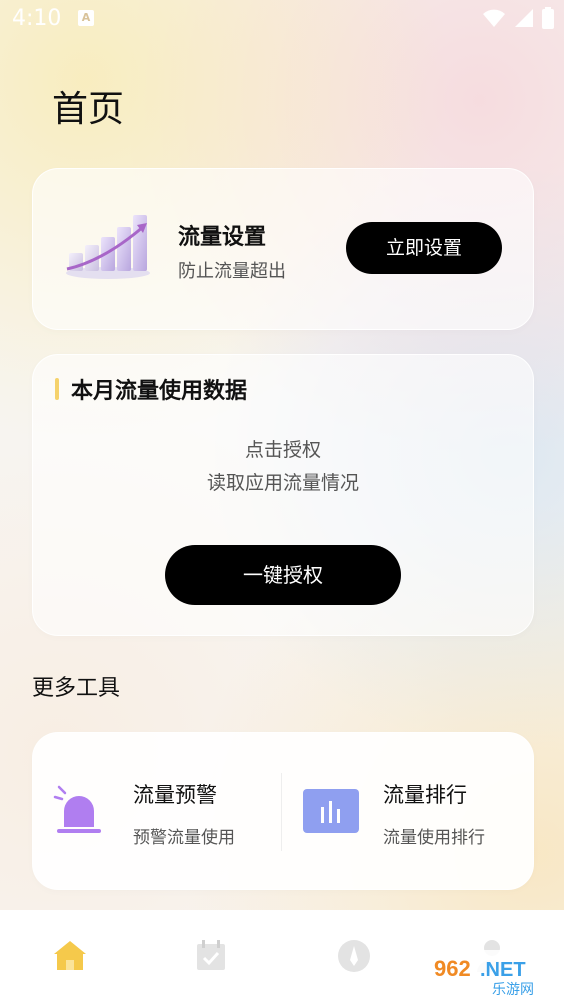 The image size is (564, 1004). What do you see at coordinates (159, 391) in the screenshot?
I see `monthly-data-title: 本月流量使用数据` at bounding box center [159, 391].